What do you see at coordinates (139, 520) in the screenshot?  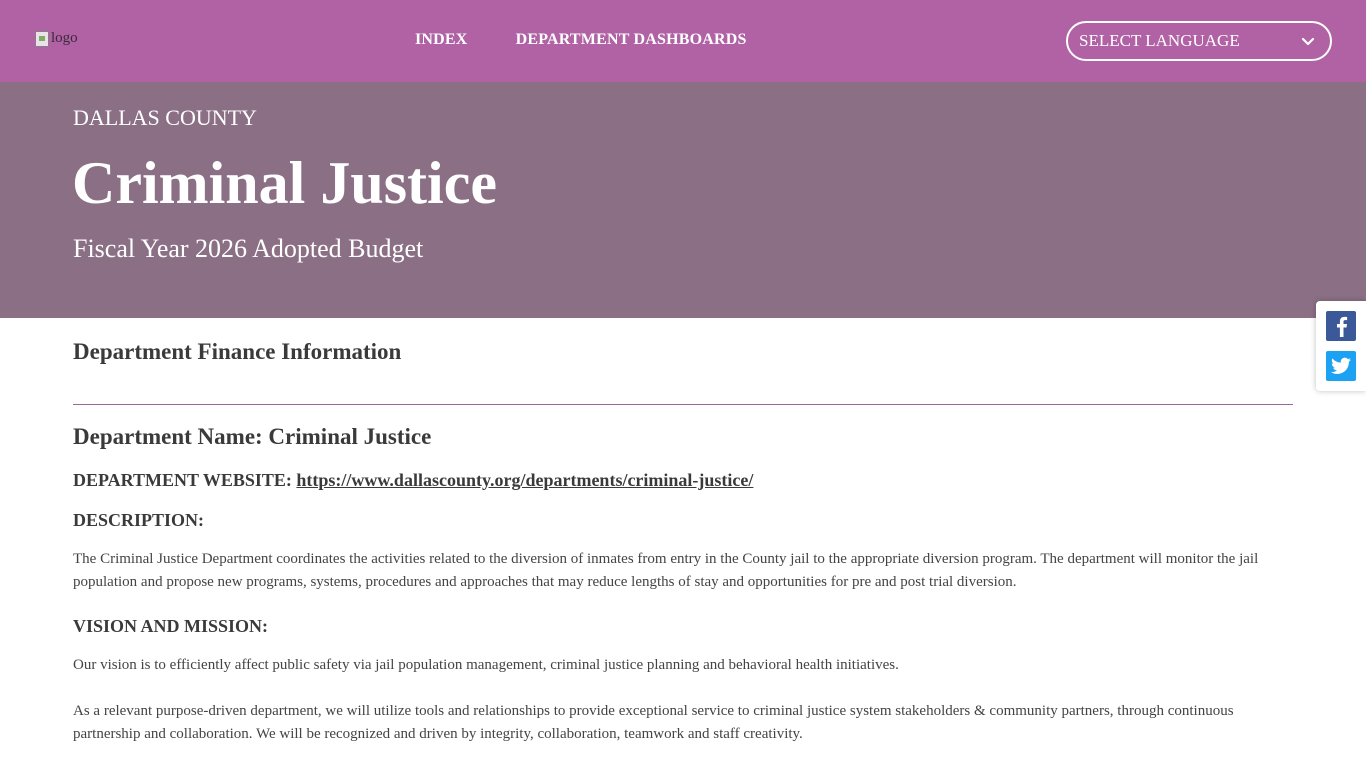 I see `description-label: DESCRIPTION:` at bounding box center [139, 520].